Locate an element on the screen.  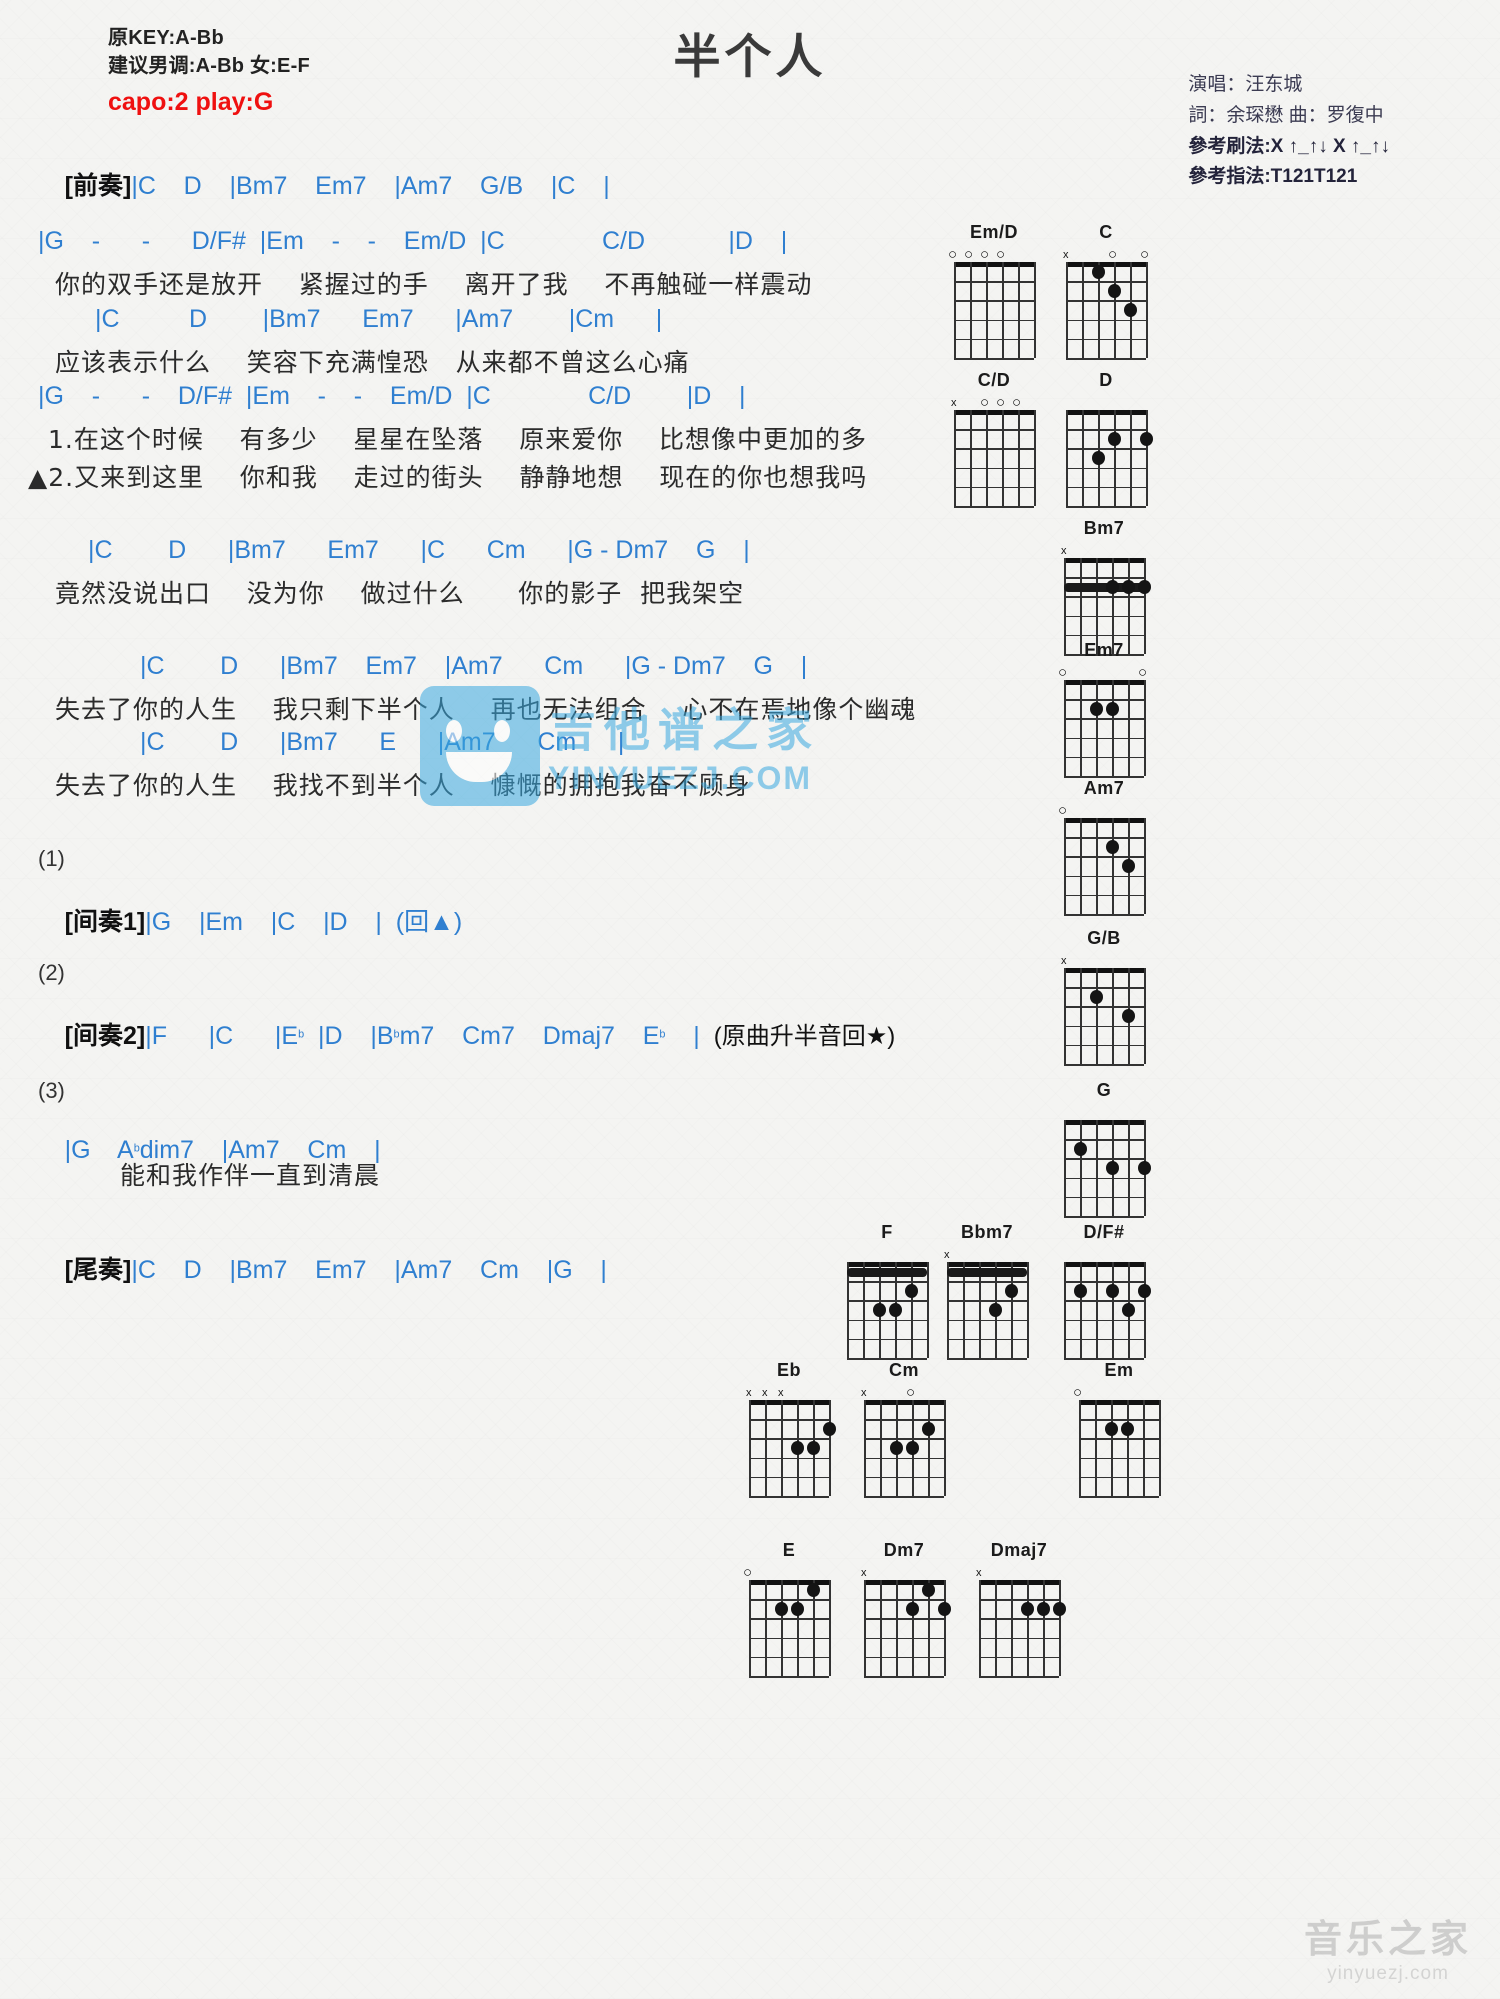
chord-open-mute-markers: ○ ○ ○ ○ is located at coordinates (993, 254).